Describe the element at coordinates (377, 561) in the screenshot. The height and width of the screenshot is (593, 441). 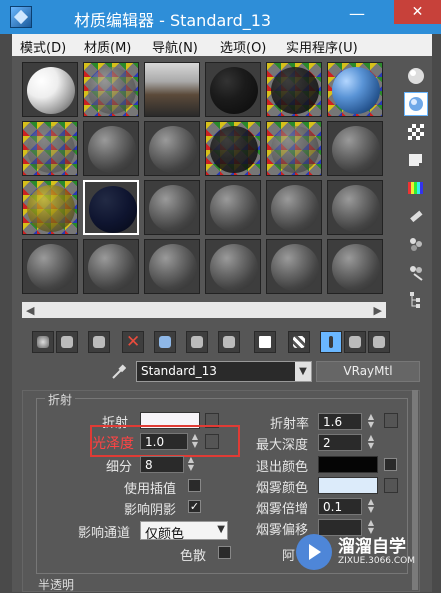
I see `watermark-subtitle: ZIXUE.3066.COM` at that location.